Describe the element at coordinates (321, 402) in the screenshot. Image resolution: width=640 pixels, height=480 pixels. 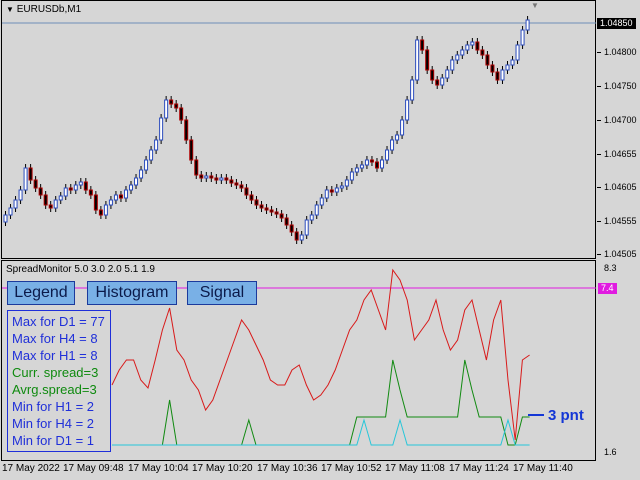
I see `avg-spread-line` at that location.